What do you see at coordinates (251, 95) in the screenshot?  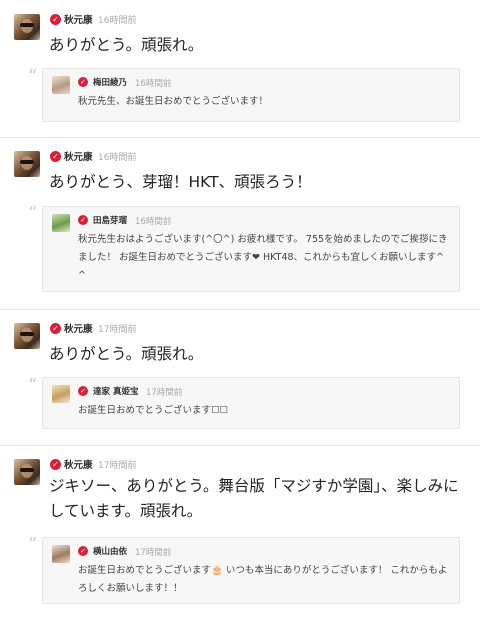 I see `reply-quote: ✓ 梅田綾乃 16時間前 秋元先生、お誕生日おめでとうございます！` at bounding box center [251, 95].